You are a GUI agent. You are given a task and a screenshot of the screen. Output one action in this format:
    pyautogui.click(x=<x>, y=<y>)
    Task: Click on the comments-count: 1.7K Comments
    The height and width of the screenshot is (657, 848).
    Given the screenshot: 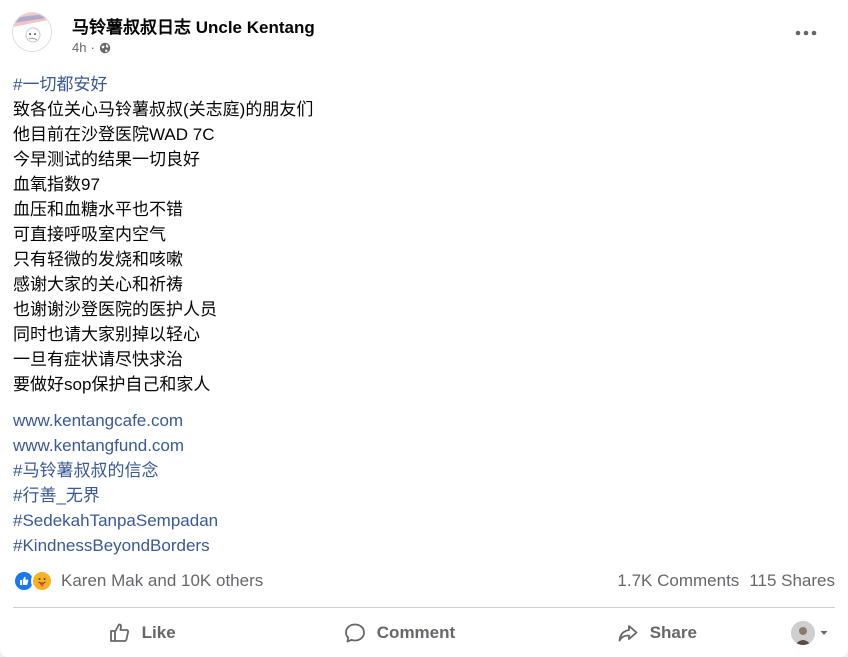 What is the action you would take?
    pyautogui.click(x=678, y=581)
    